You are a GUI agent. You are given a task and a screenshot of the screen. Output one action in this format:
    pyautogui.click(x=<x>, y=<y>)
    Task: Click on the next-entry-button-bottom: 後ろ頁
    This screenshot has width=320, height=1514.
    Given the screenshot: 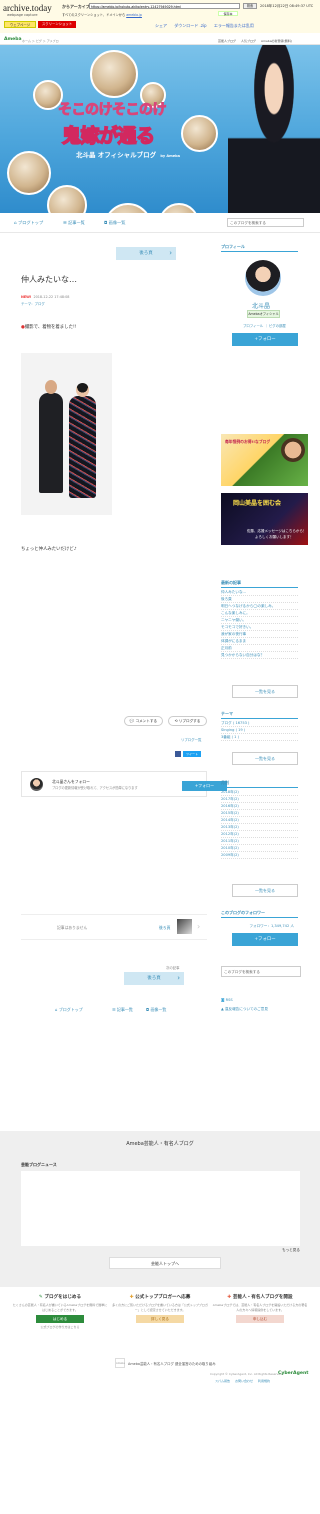 What is the action you would take?
    pyautogui.click(x=154, y=978)
    